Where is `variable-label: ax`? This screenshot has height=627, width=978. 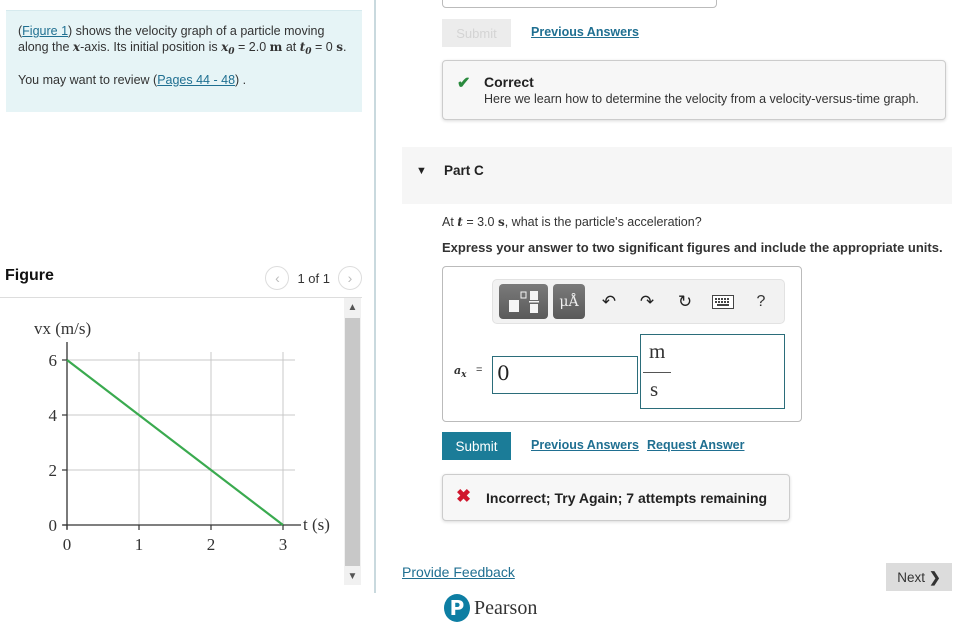
variable-label: ax is located at coordinates (460, 372).